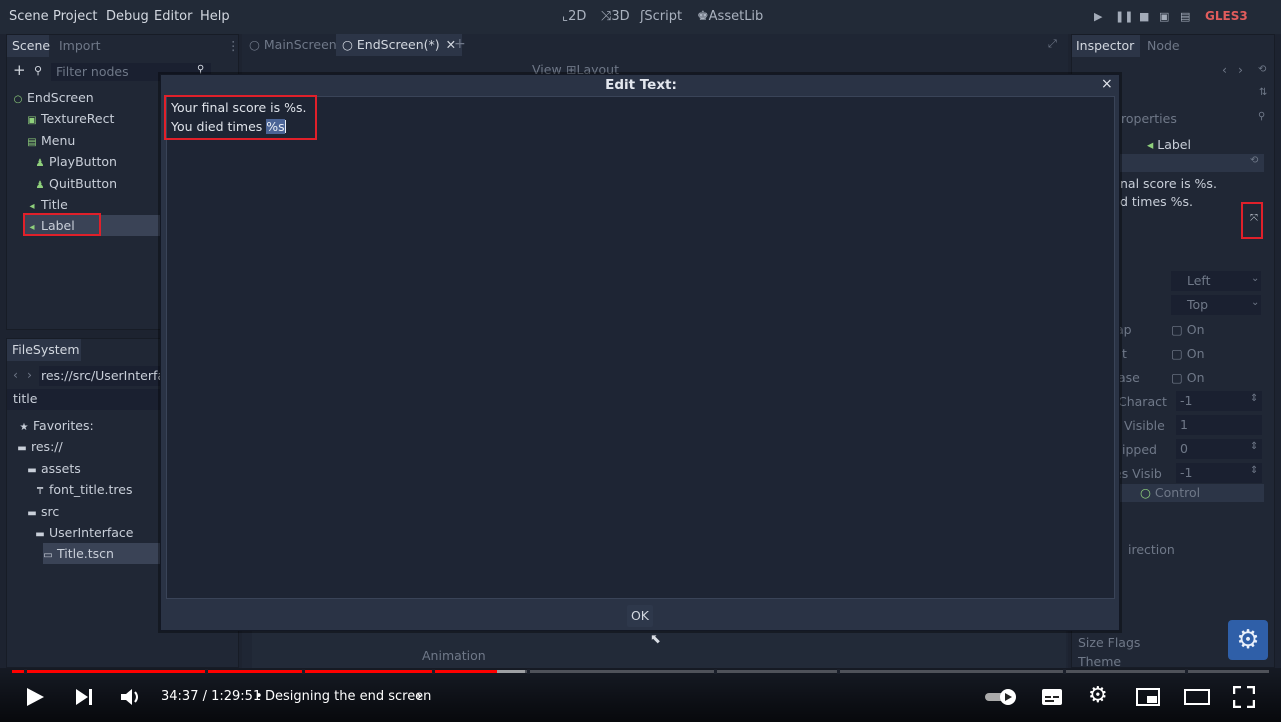 The width and height of the screenshot is (1281, 722). What do you see at coordinates (1149, 118) in the screenshot?
I see `filter-properties-input: roperties` at bounding box center [1149, 118].